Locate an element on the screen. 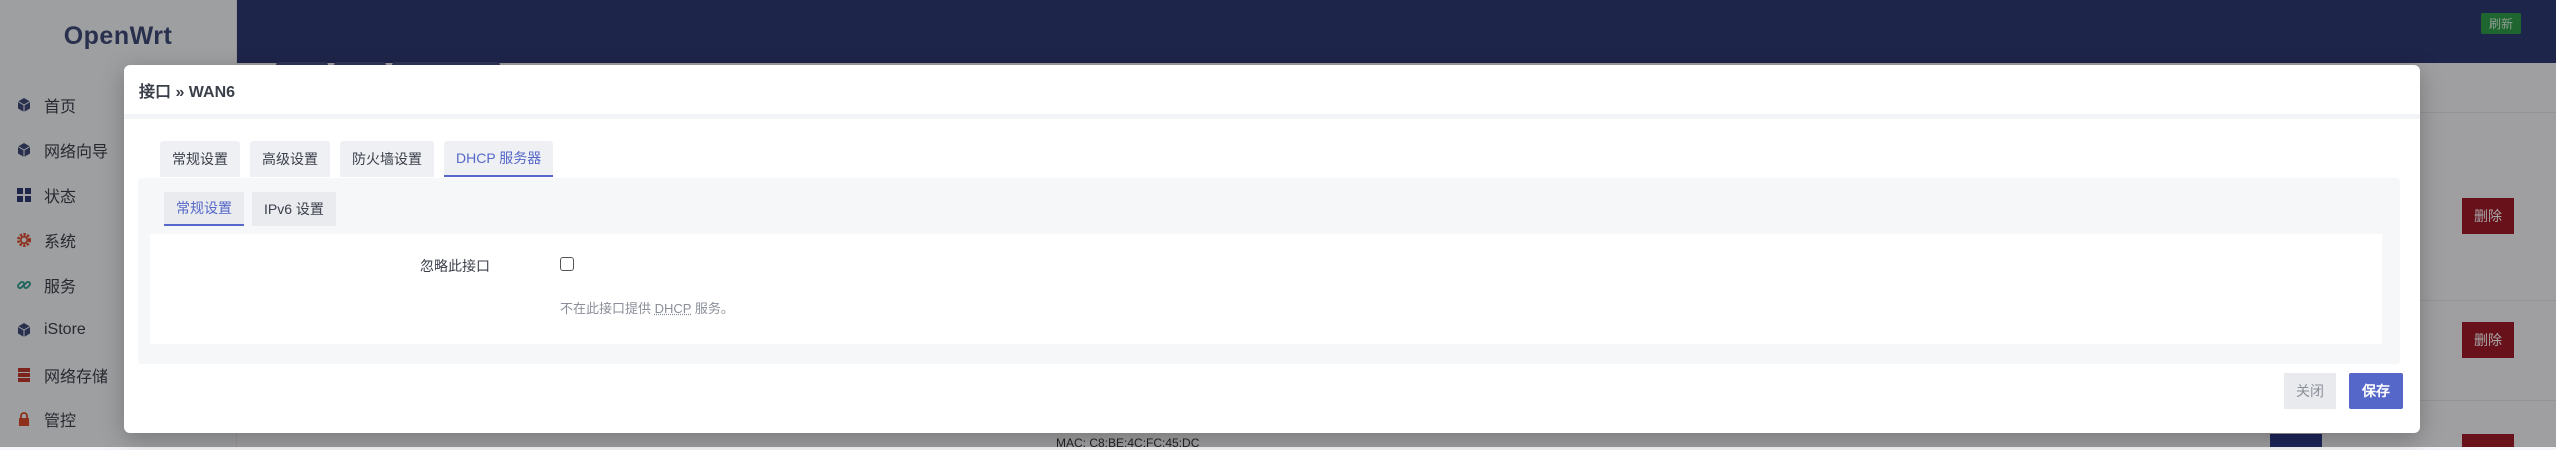  tab-advanced: 高级设置 is located at coordinates (290, 159).